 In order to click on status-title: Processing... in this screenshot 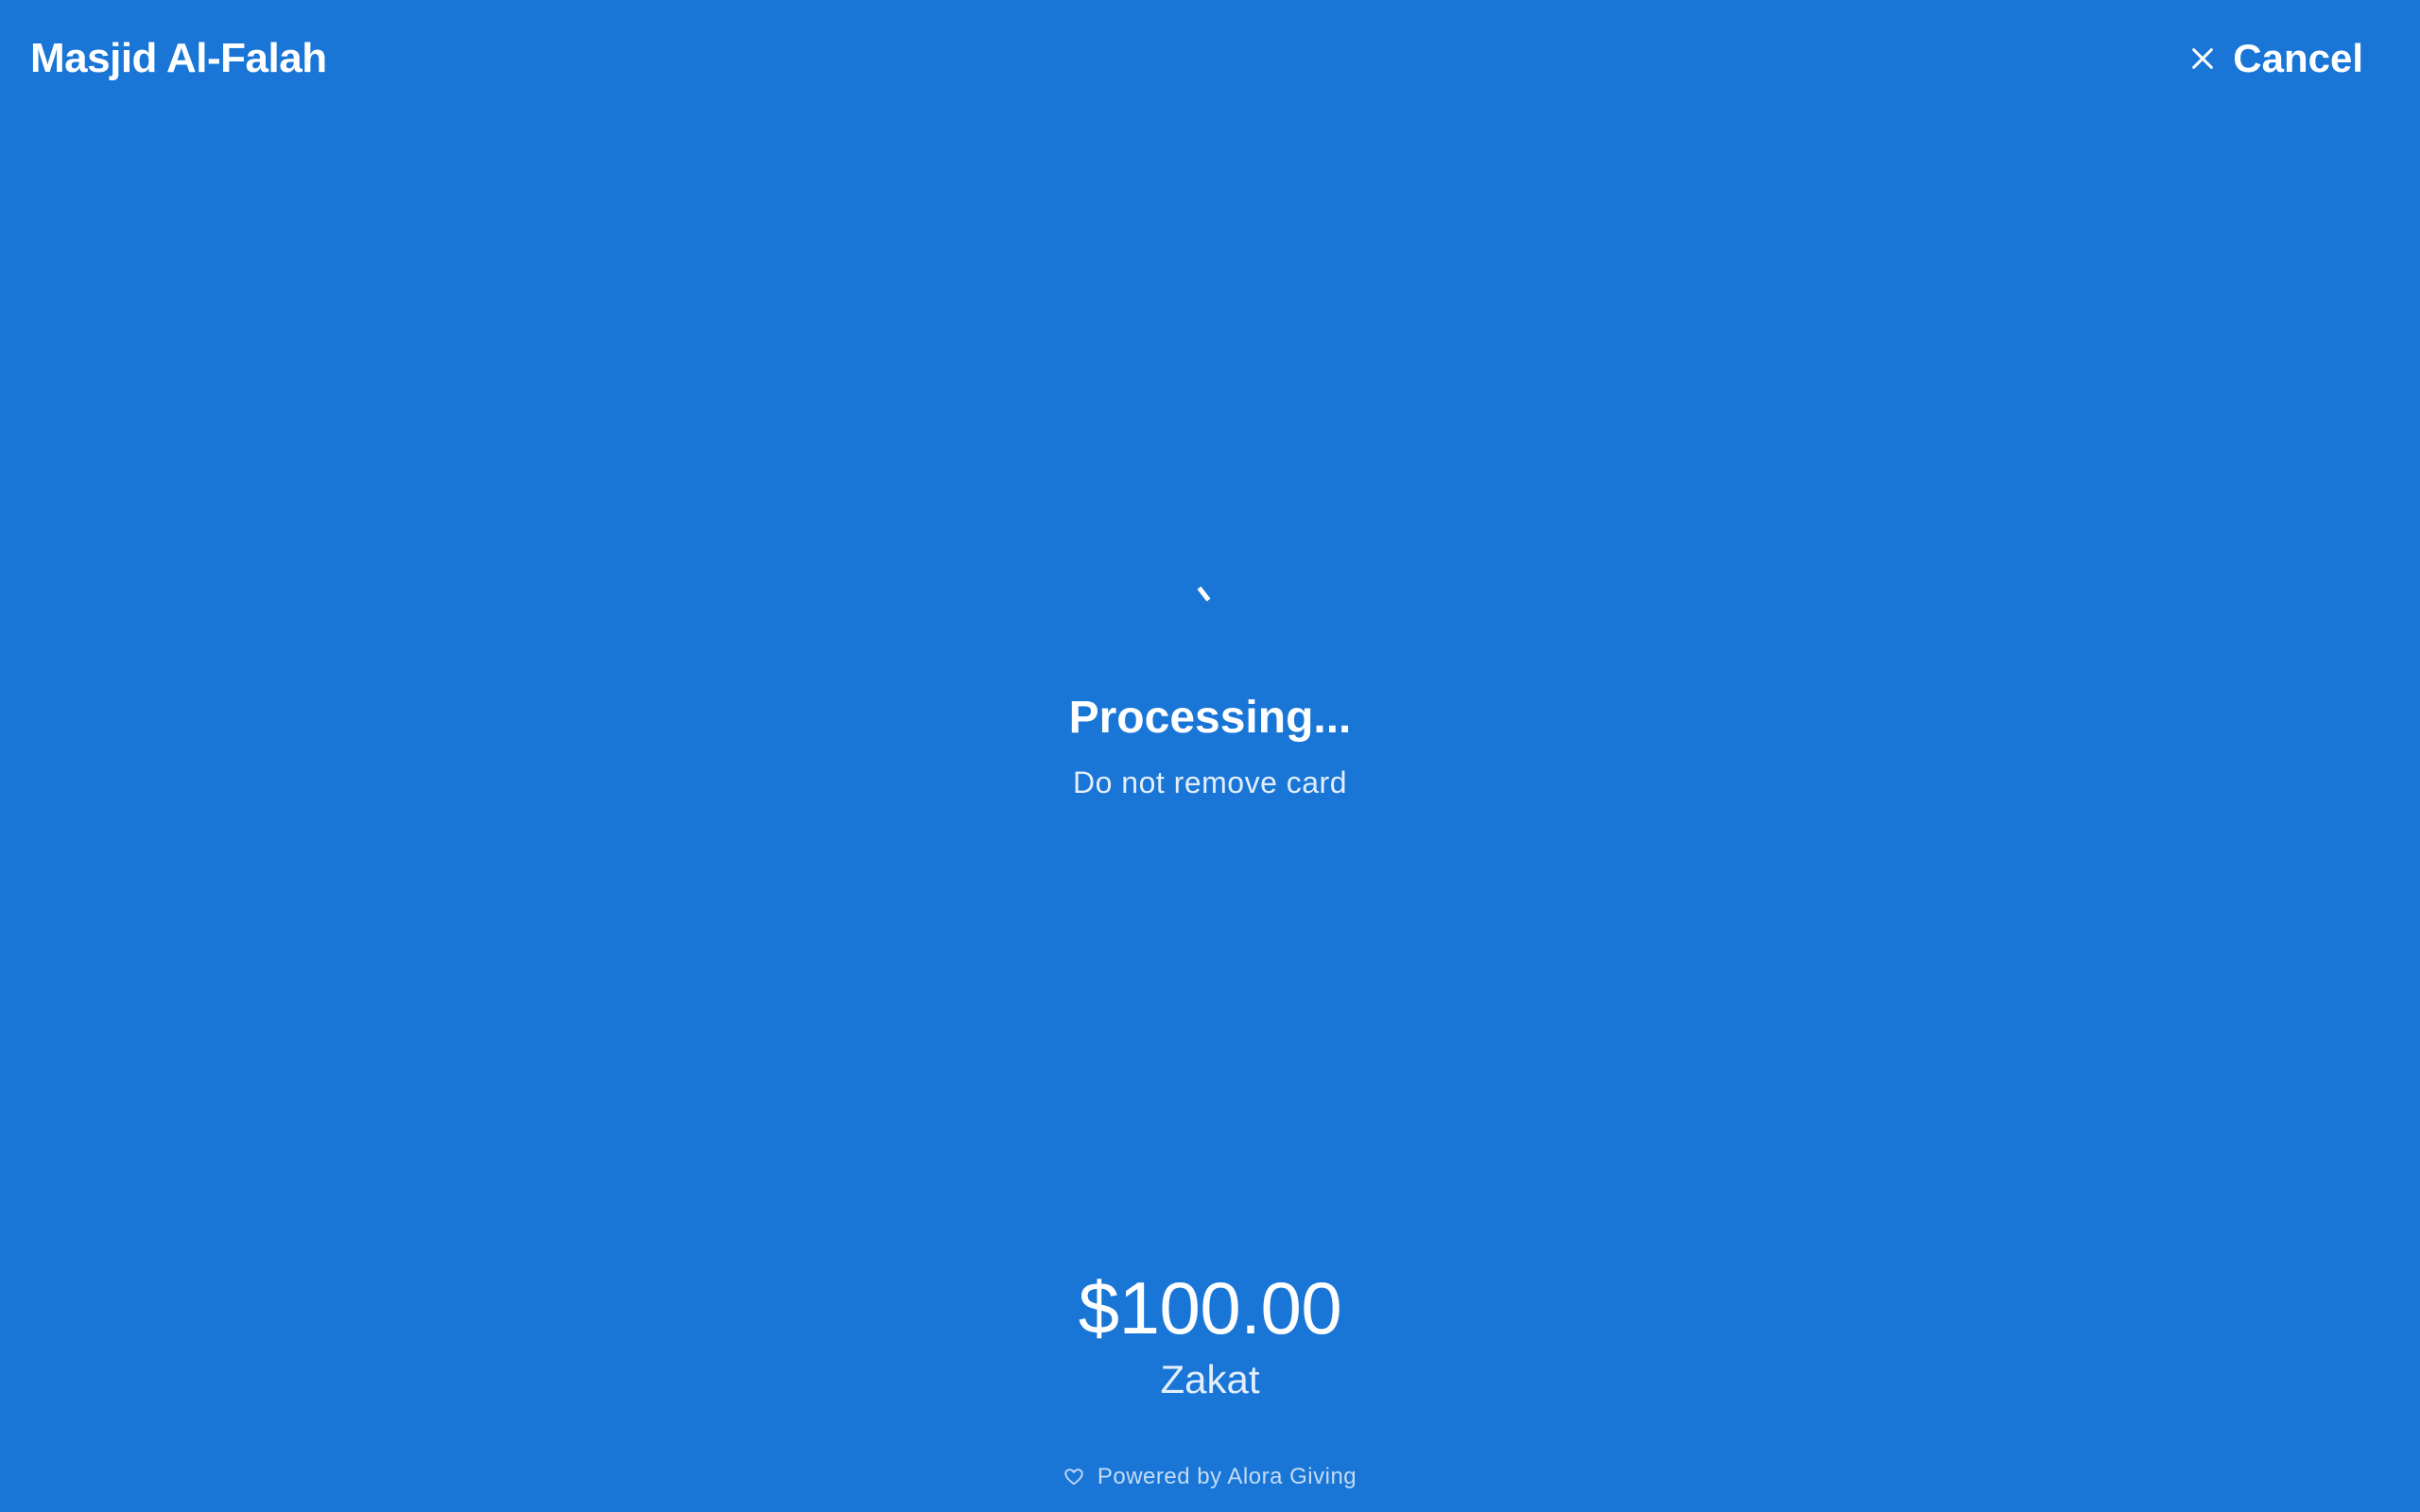, I will do `click(1210, 718)`.